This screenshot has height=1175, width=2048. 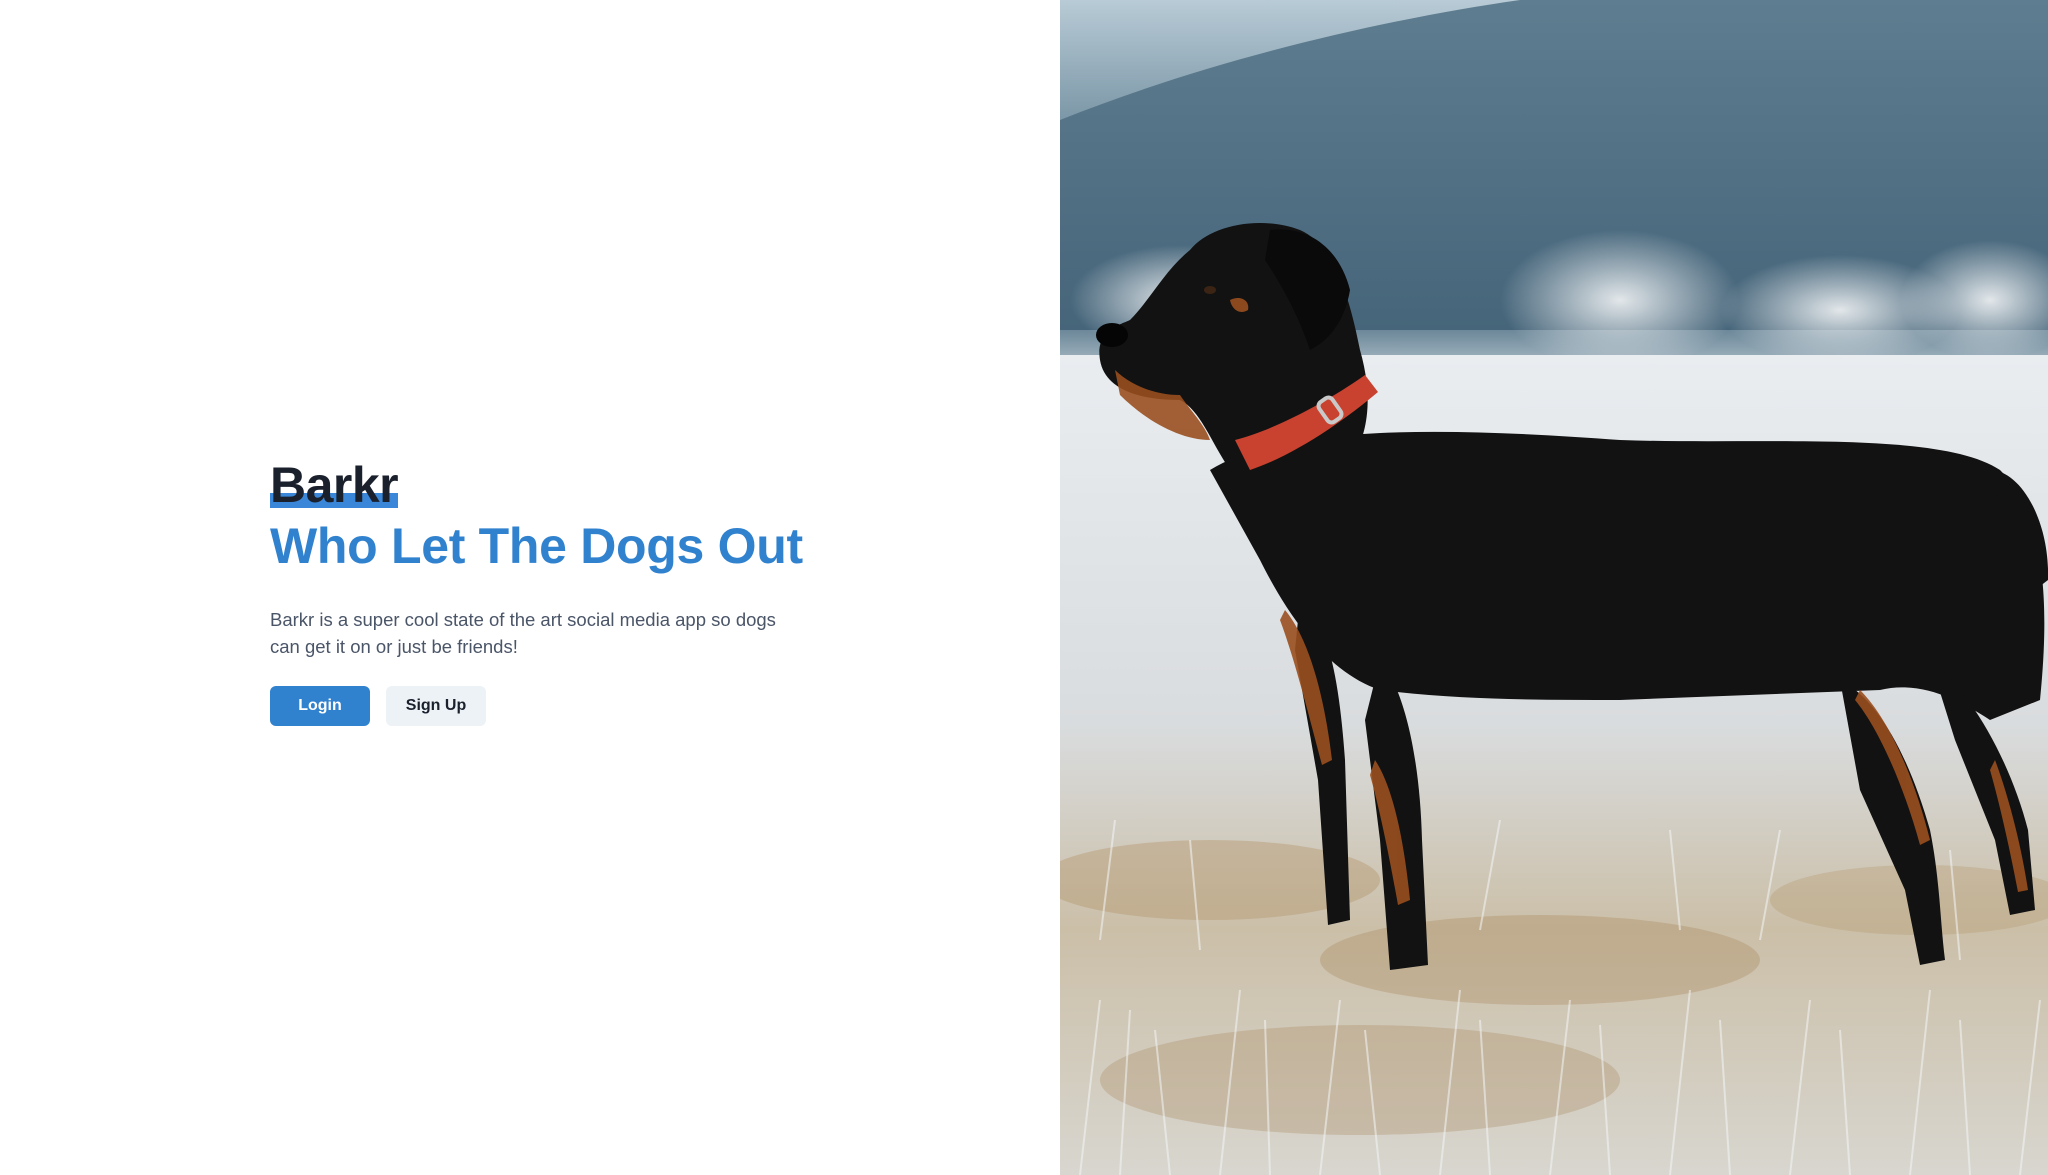 I want to click on signup-button: Sign Up, so click(x=436, y=705).